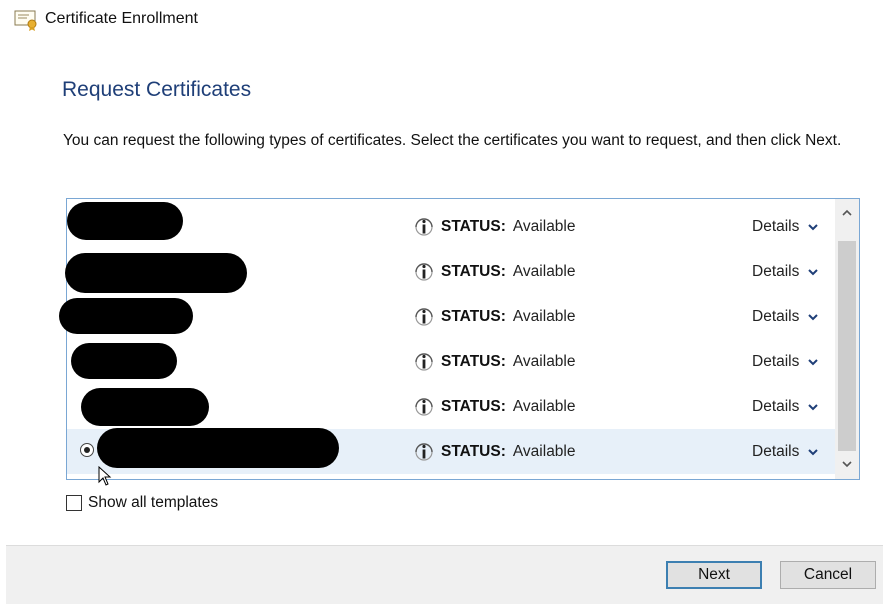 The width and height of the screenshot is (883, 604). I want to click on scroll-up-button, so click(847, 213).